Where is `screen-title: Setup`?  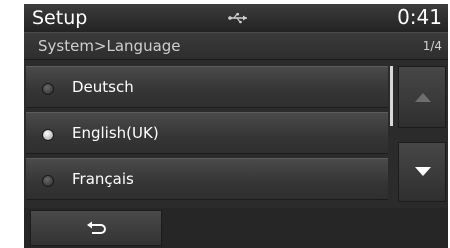
screen-title: Setup is located at coordinates (60, 18).